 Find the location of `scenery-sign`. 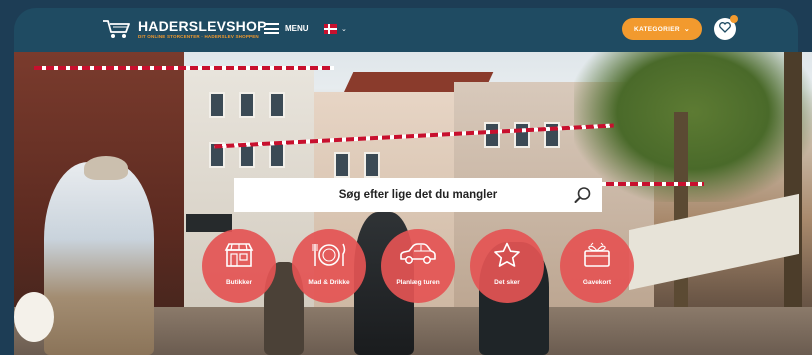

scenery-sign is located at coordinates (34, 317).